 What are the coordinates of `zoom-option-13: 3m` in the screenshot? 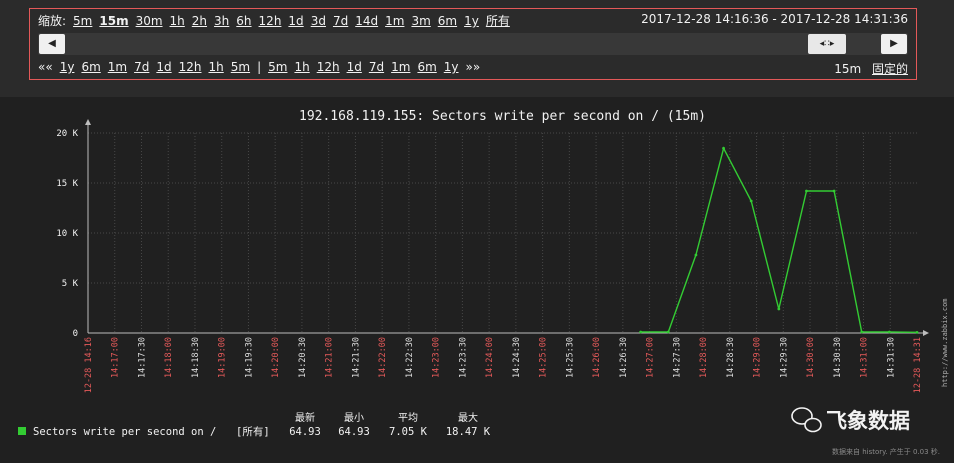 It's located at (420, 21).